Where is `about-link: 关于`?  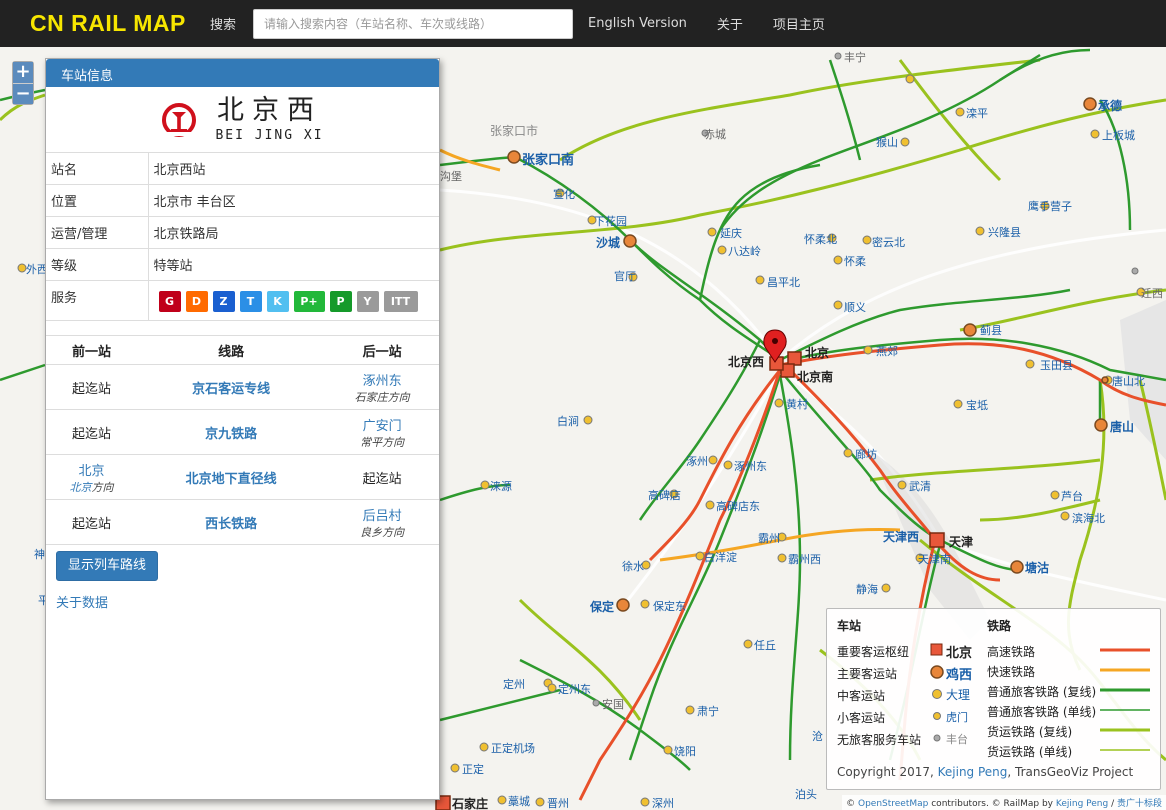 about-link: 关于 is located at coordinates (730, 23).